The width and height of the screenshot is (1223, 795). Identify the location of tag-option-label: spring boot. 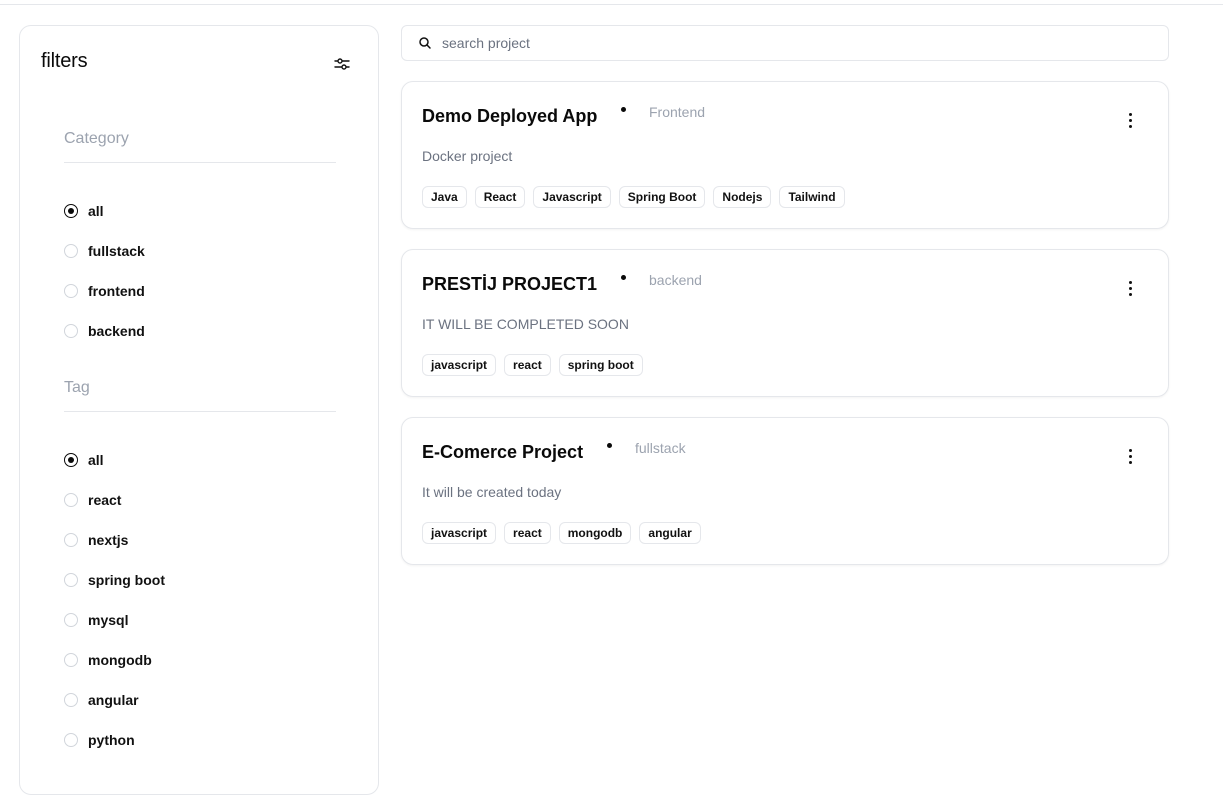
(126, 580).